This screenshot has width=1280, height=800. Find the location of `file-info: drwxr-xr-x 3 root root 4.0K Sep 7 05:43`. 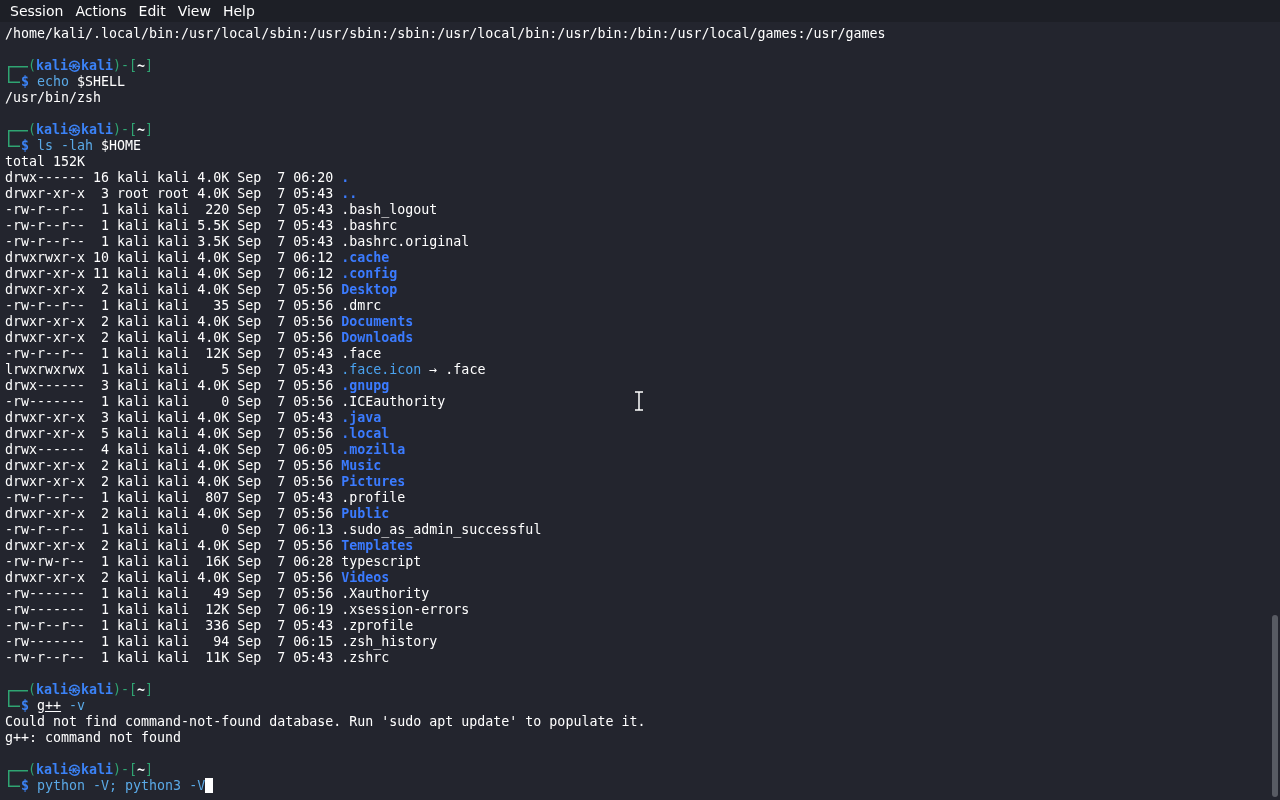

file-info: drwxr-xr-x 3 root root 4.0K Sep 7 05:43 is located at coordinates (169, 194).